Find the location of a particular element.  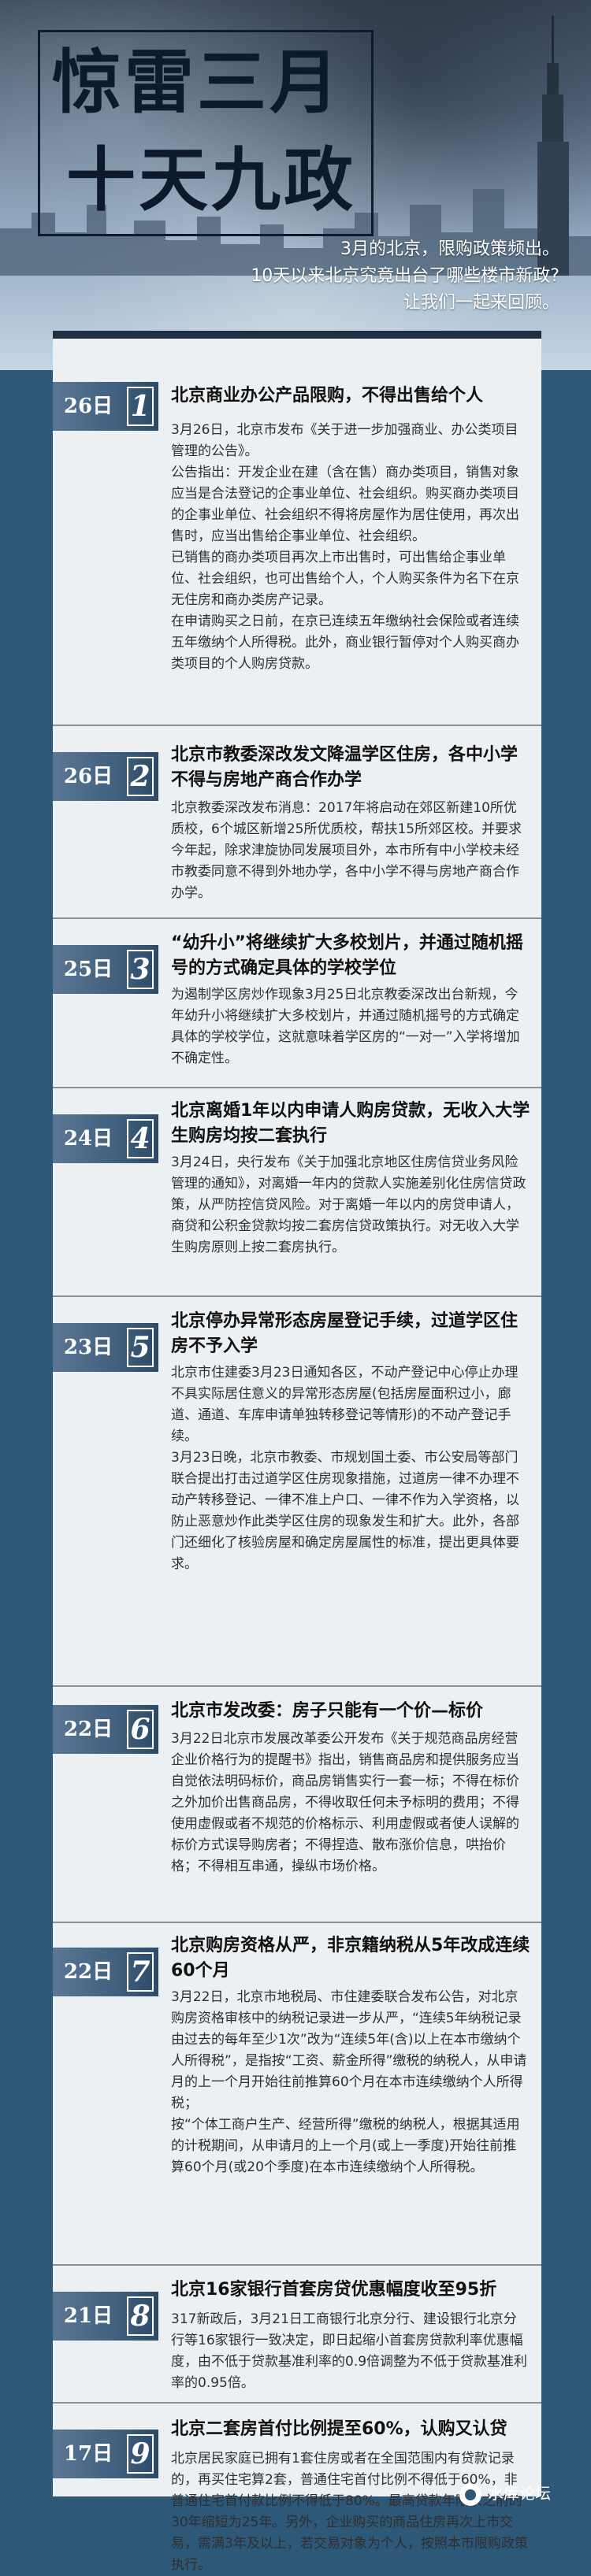

policy-headline: 北京二套房首付比例提至60%，认购又认贷 is located at coordinates (339, 2429).